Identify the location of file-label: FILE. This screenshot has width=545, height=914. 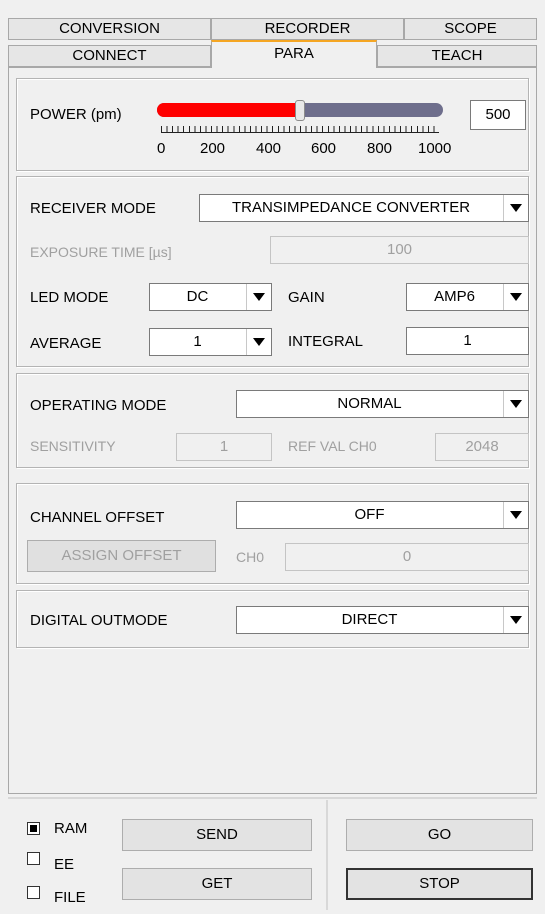
(70, 897).